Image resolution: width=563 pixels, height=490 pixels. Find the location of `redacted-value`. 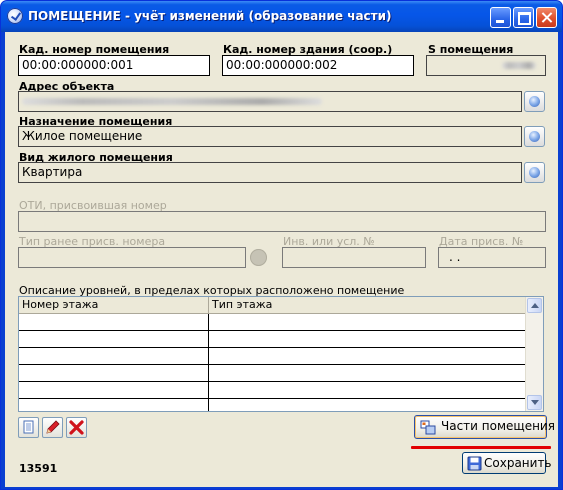

redacted-value is located at coordinates (519, 65).